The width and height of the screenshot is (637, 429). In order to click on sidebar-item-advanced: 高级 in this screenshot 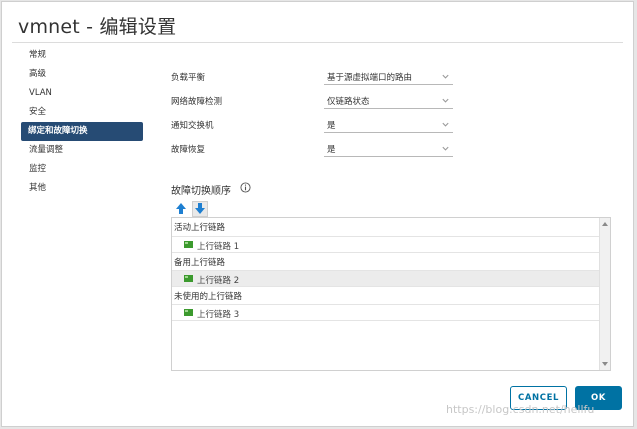, I will do `click(85, 74)`.